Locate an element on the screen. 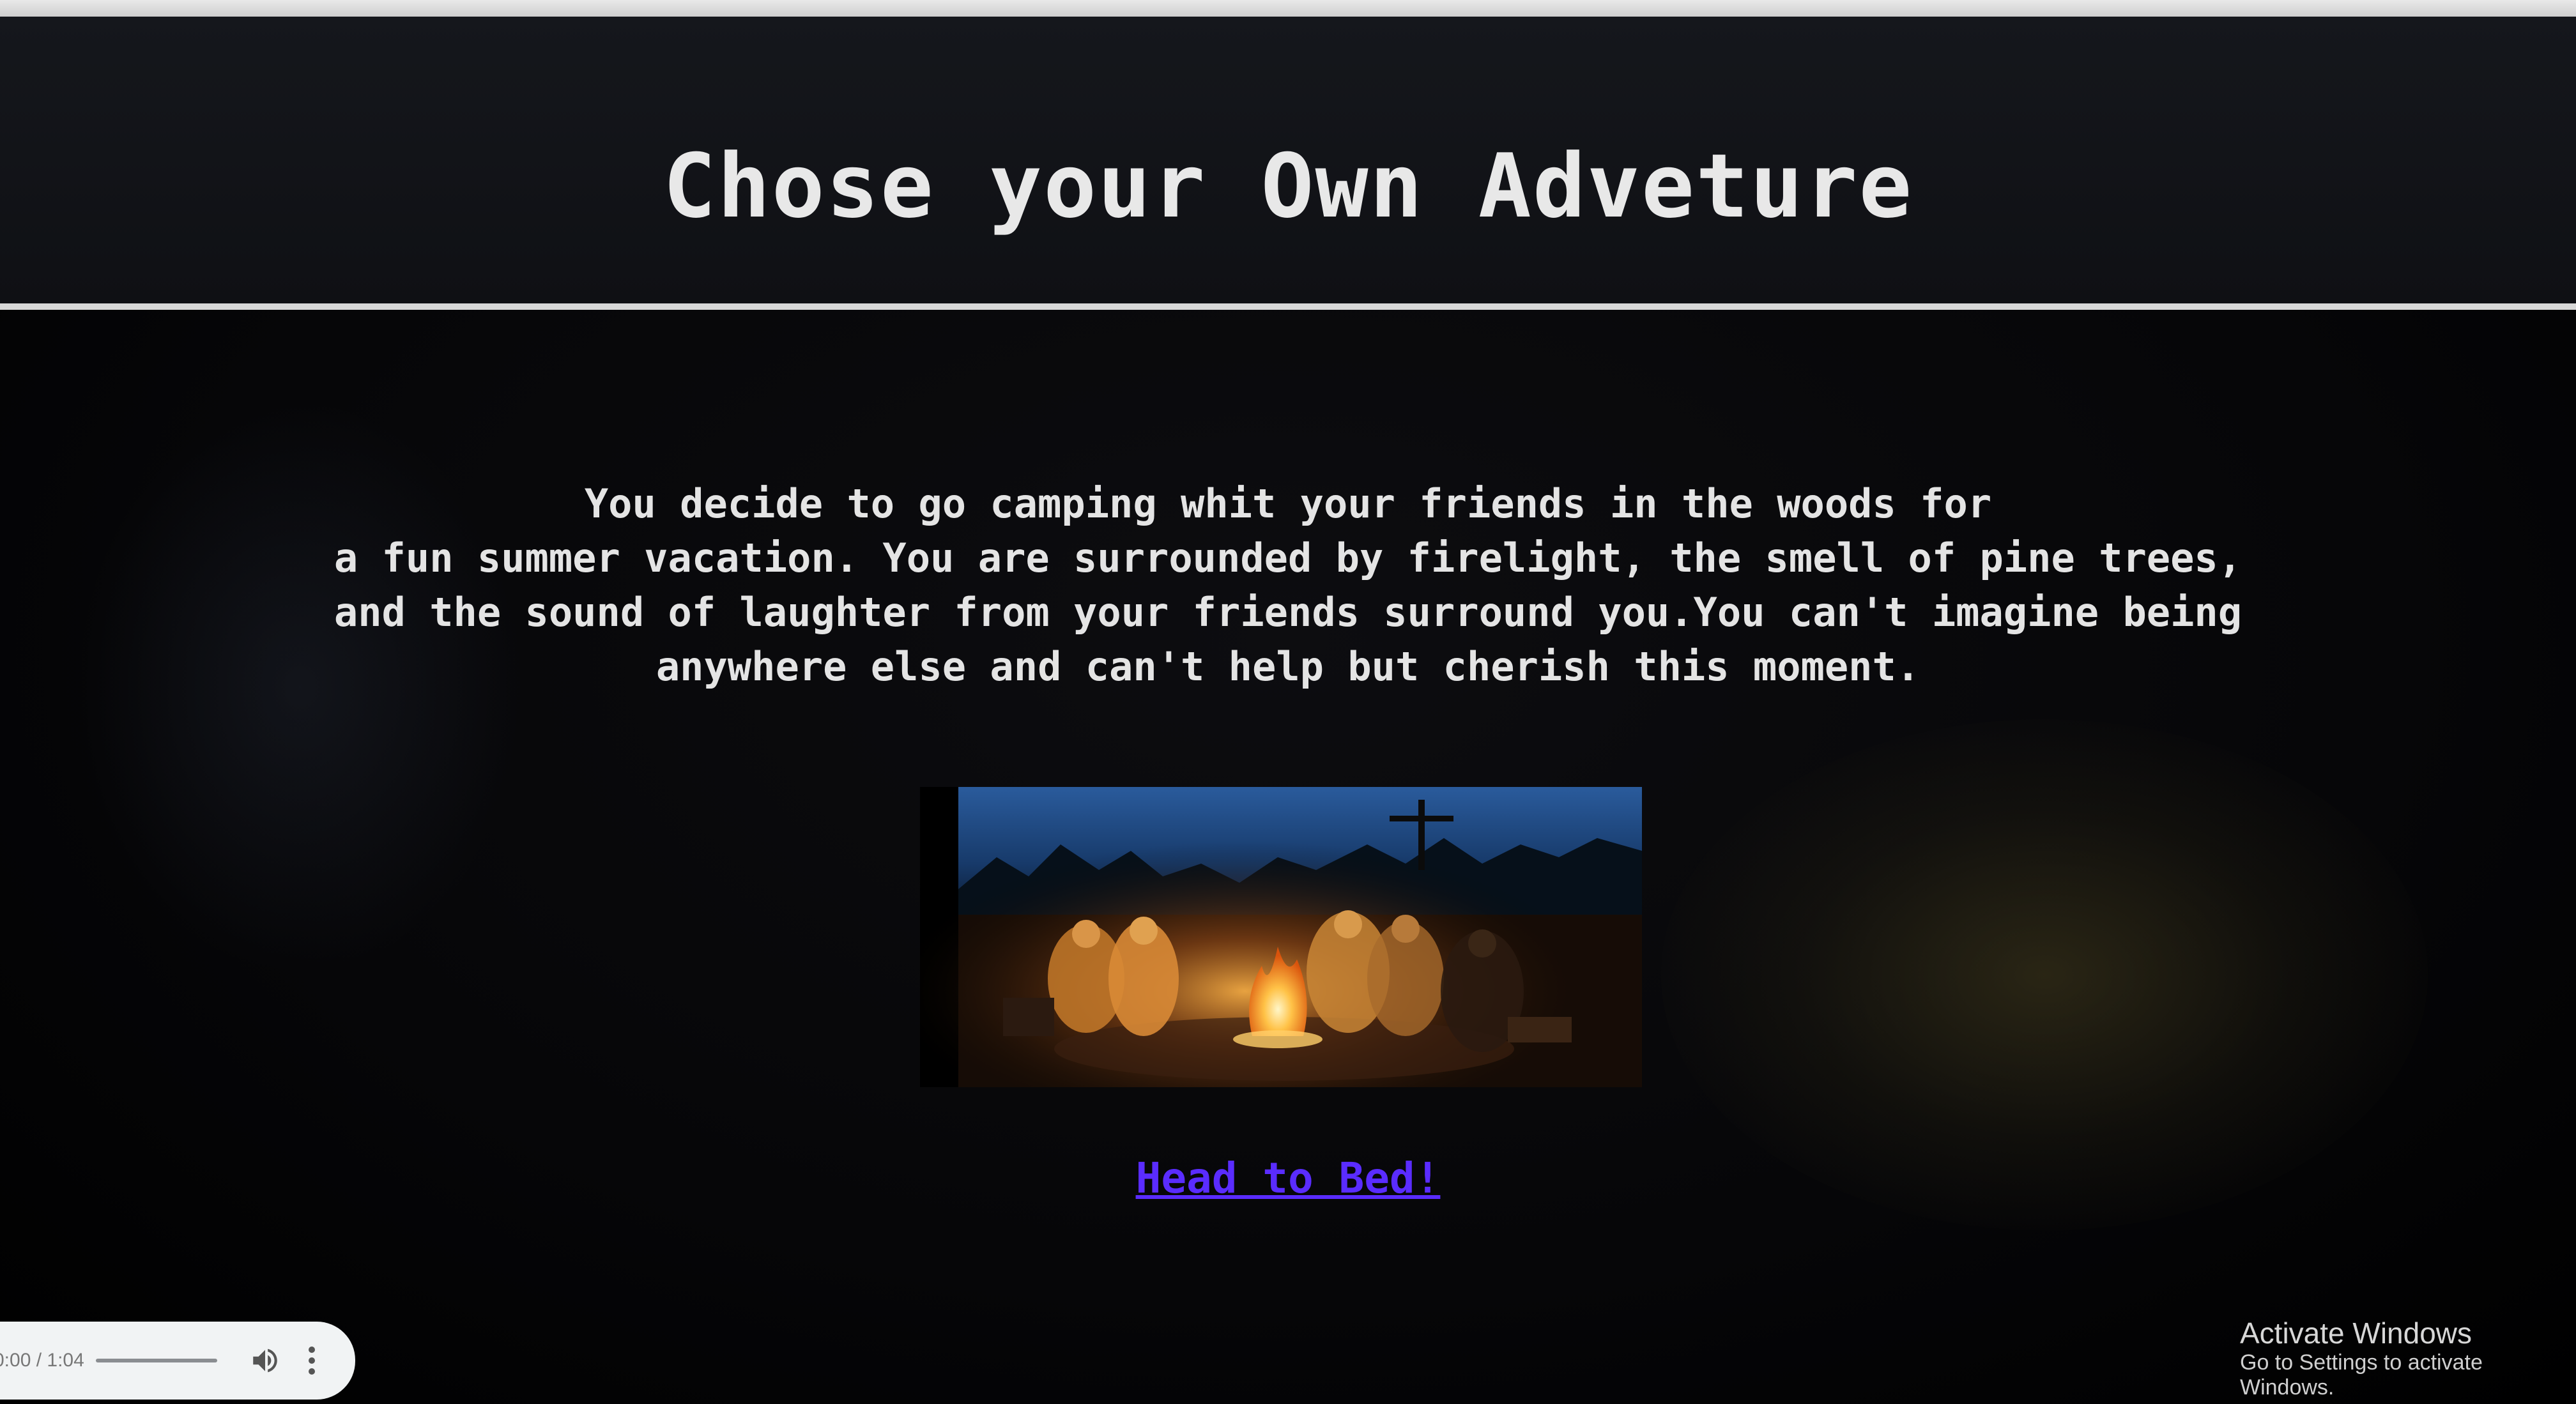  monitor-bezel-top is located at coordinates (1288, 8).